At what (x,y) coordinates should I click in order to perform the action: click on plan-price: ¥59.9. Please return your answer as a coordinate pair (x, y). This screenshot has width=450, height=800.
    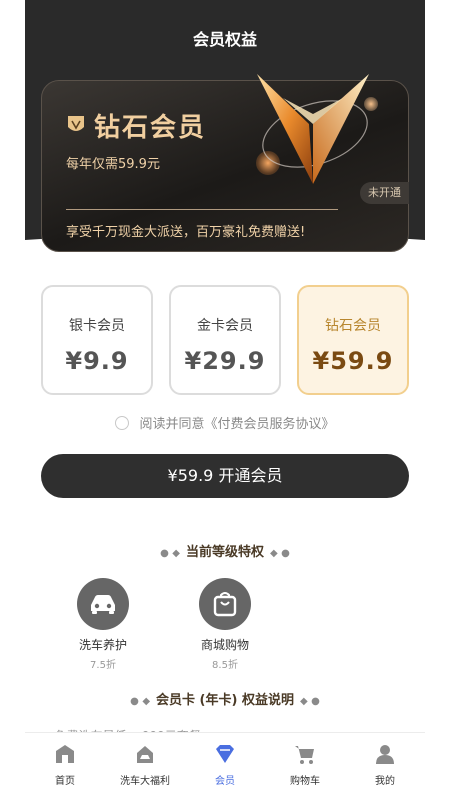
    Looking at the image, I should click on (353, 361).